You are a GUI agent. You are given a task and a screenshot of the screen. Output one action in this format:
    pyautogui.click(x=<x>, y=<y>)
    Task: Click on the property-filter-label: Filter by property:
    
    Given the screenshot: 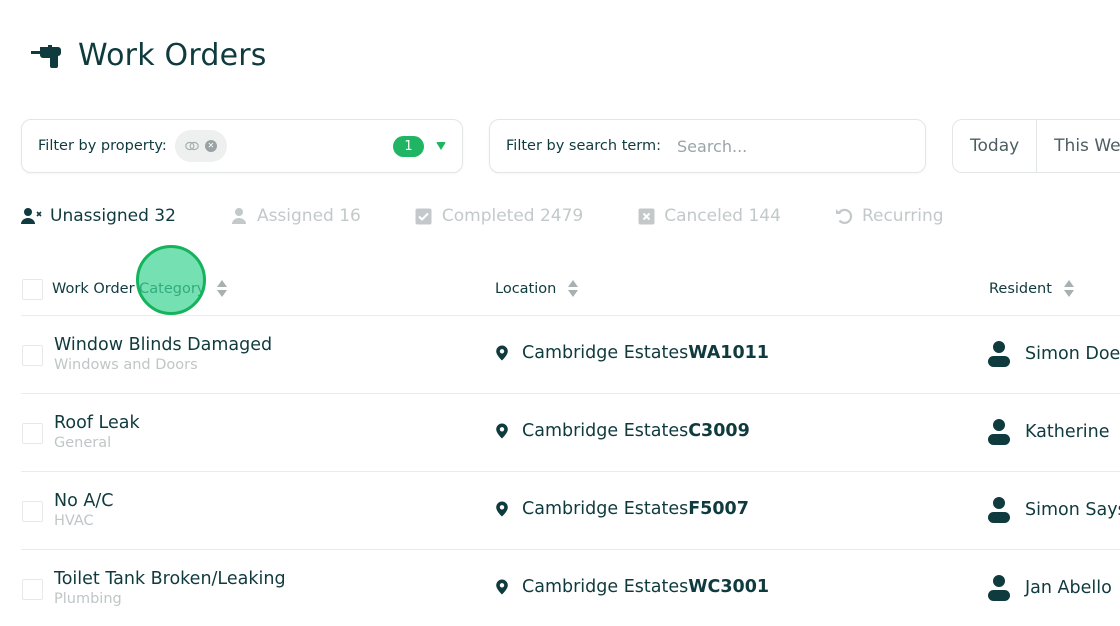 What is the action you would take?
    pyautogui.click(x=102, y=146)
    